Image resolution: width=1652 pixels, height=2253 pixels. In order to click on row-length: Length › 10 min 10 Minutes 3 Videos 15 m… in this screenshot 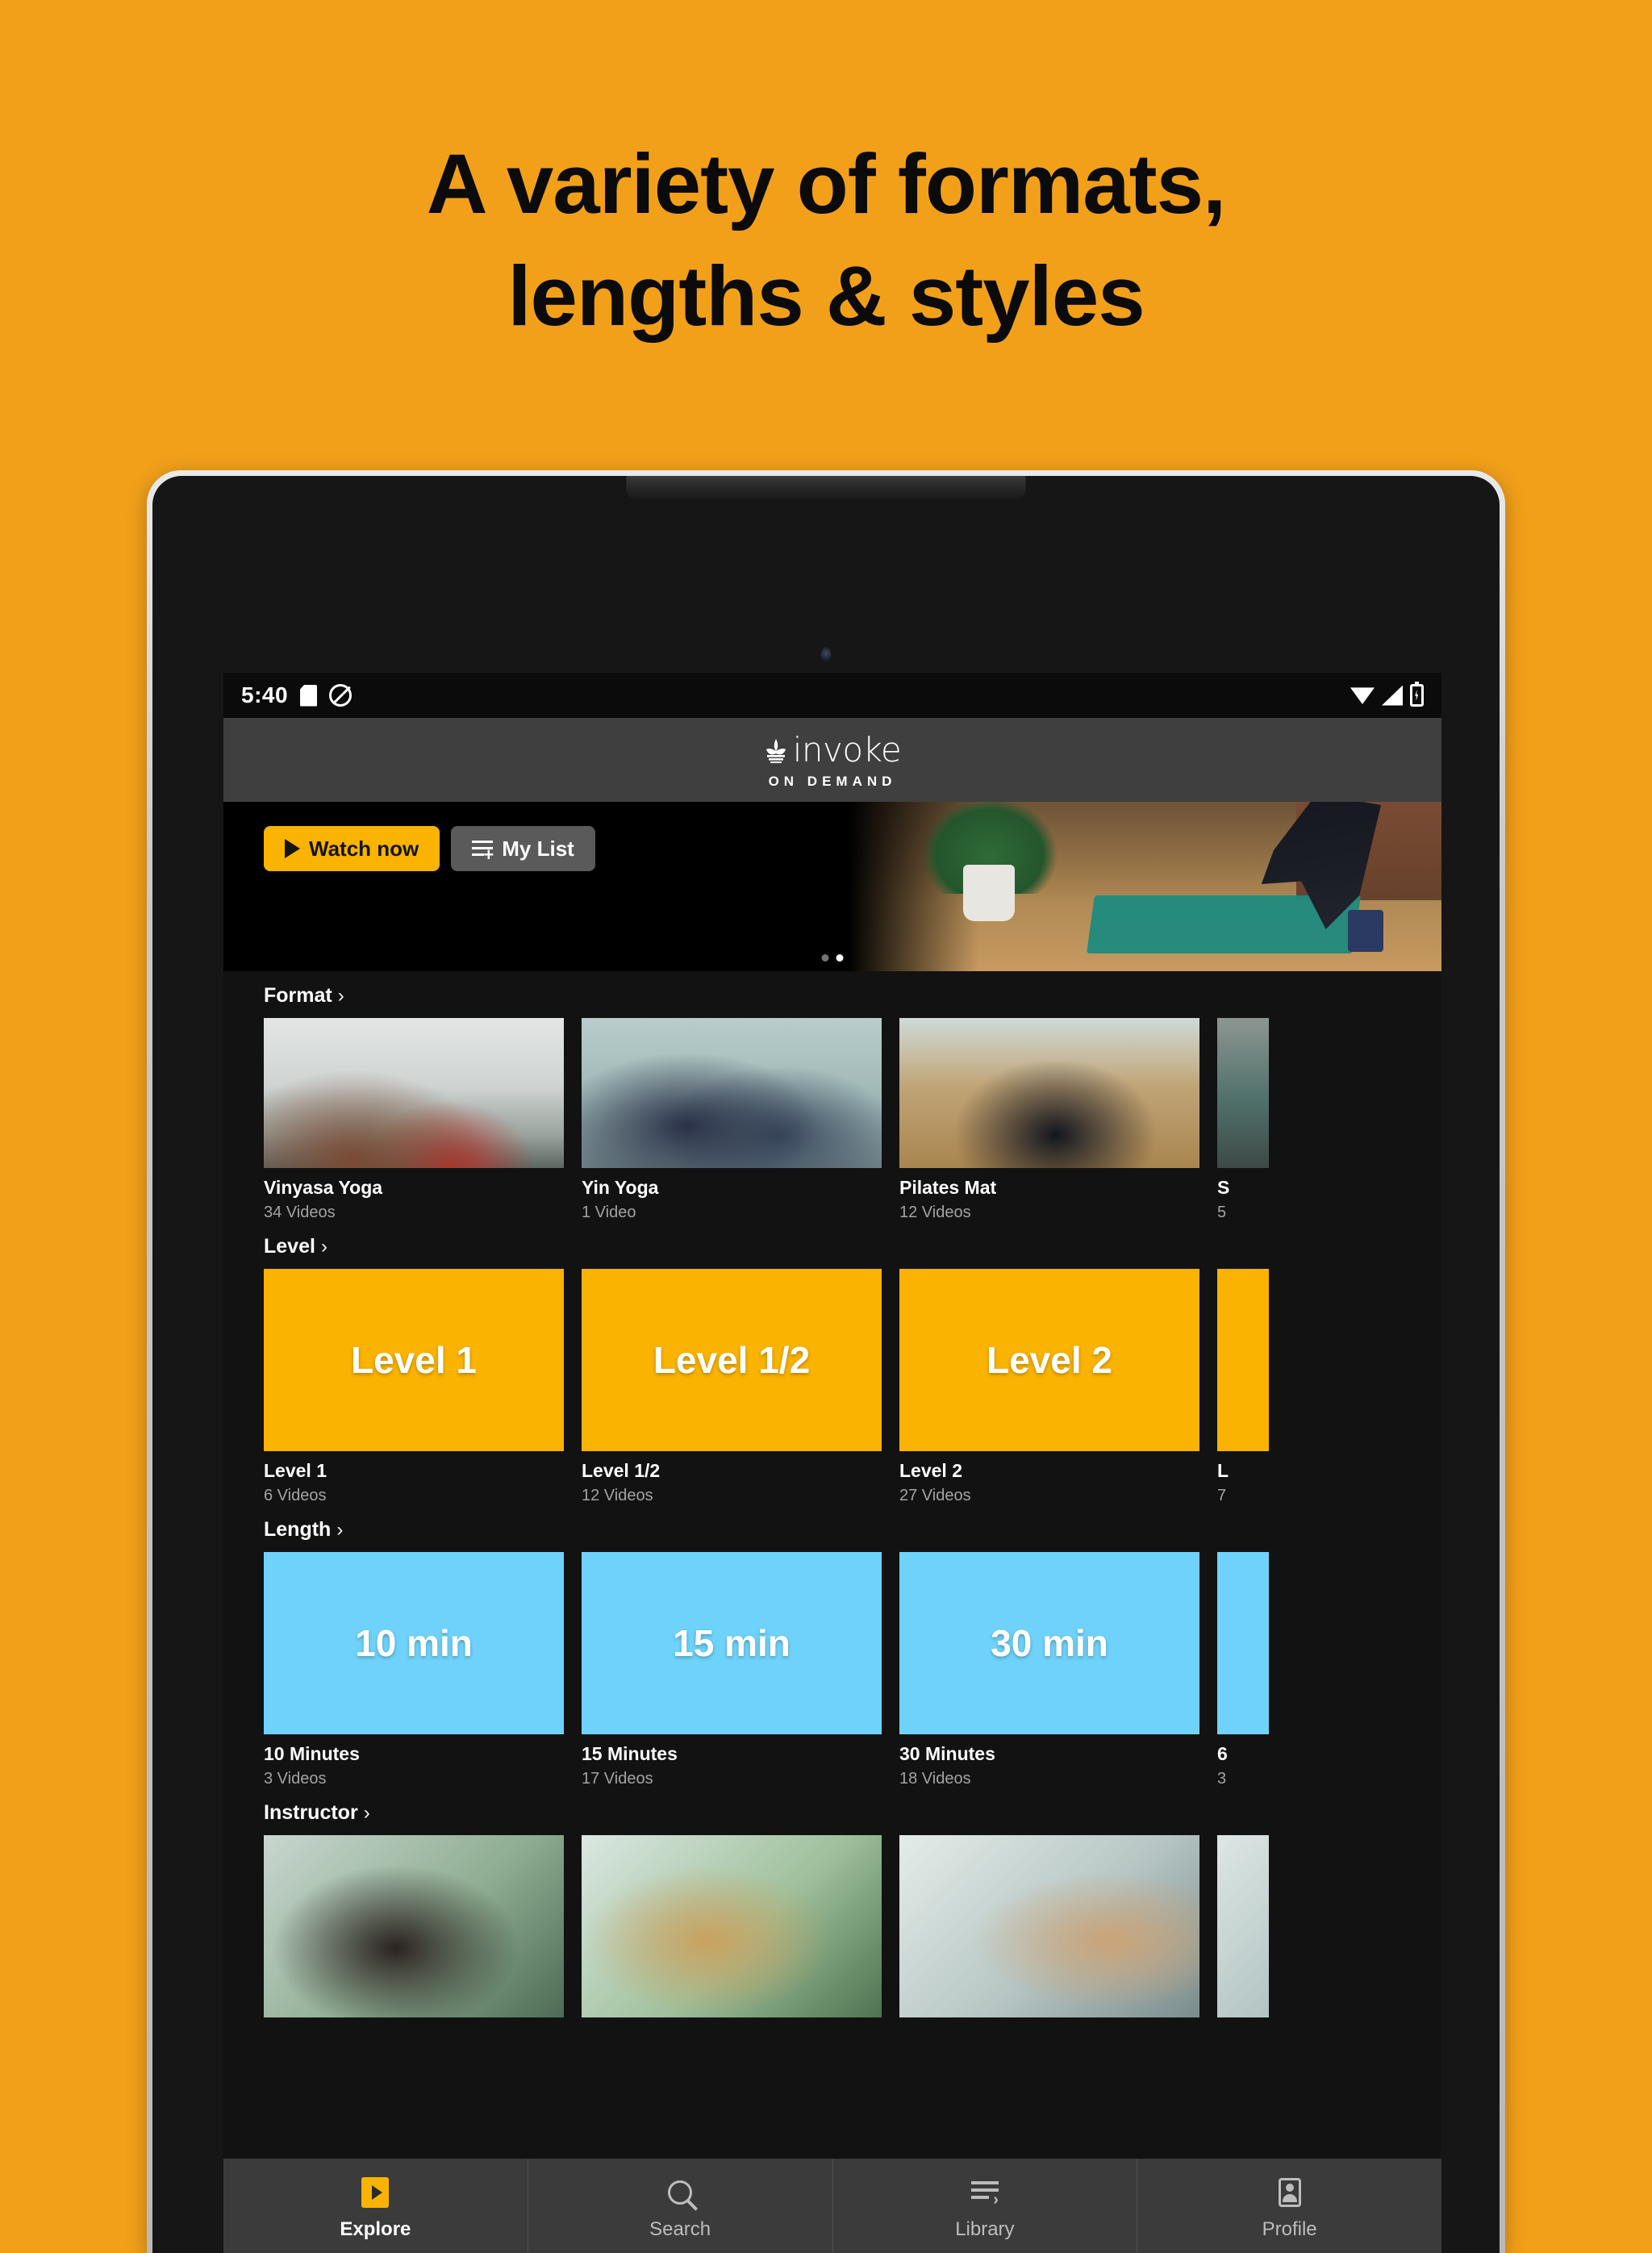, I will do `click(832, 1646)`.